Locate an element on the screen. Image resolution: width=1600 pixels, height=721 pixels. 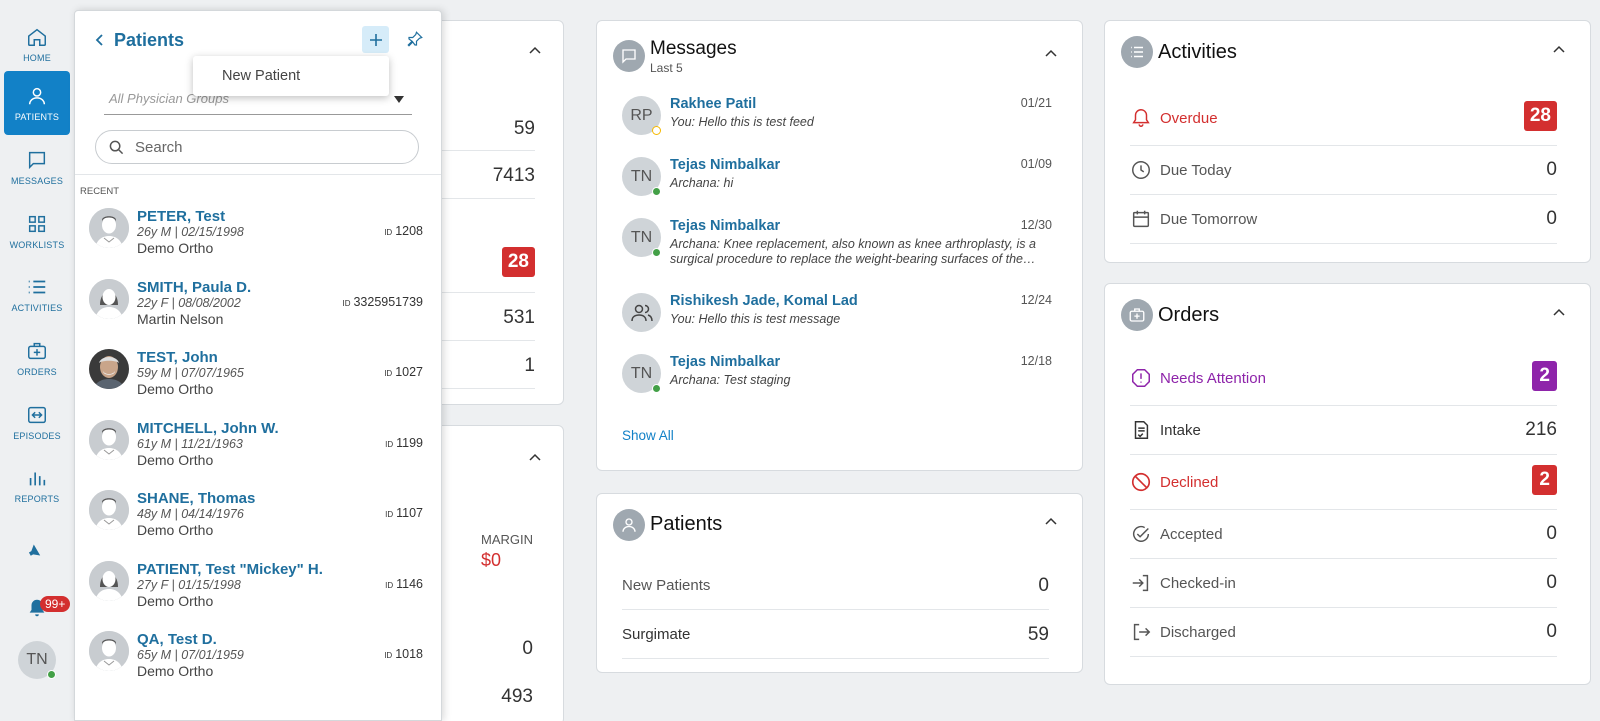
patient-id-value: 1146 is located at coordinates (409, 583).